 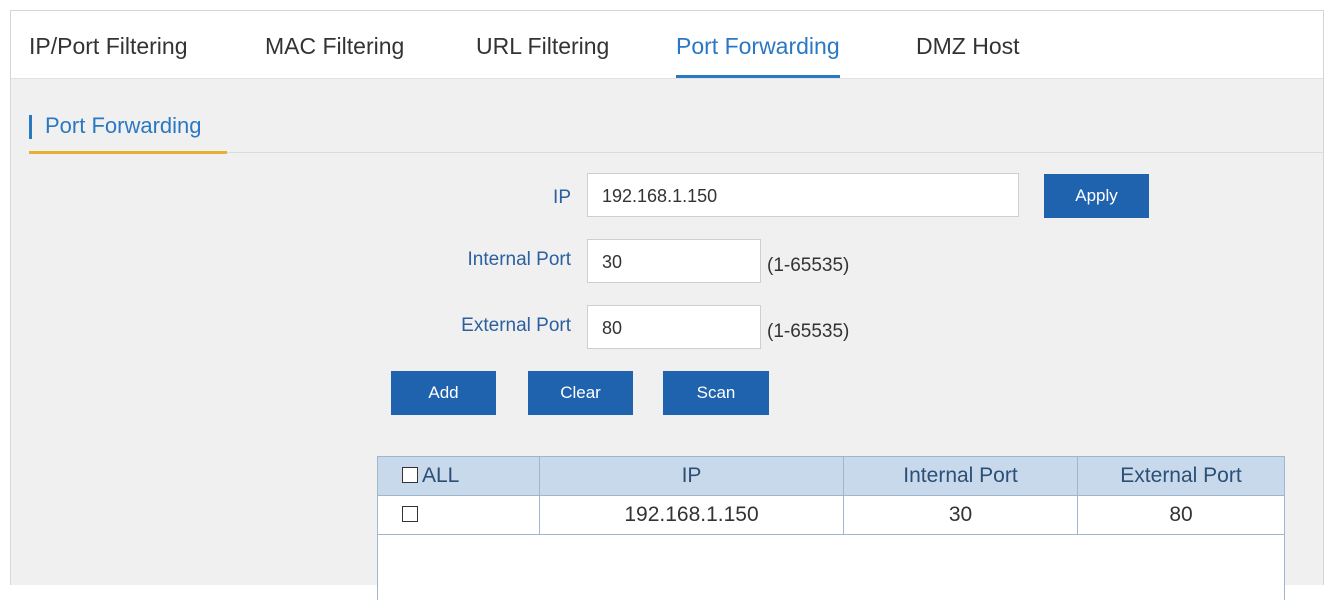 I want to click on row-select-cell, so click(x=458, y=515).